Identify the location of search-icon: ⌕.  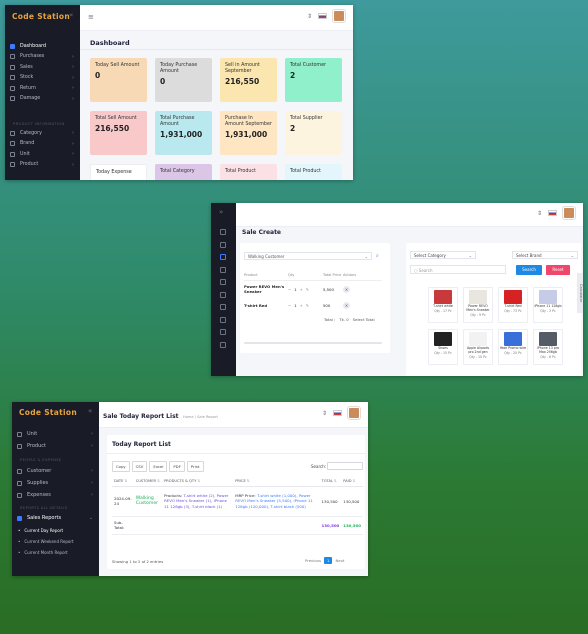
(377, 256).